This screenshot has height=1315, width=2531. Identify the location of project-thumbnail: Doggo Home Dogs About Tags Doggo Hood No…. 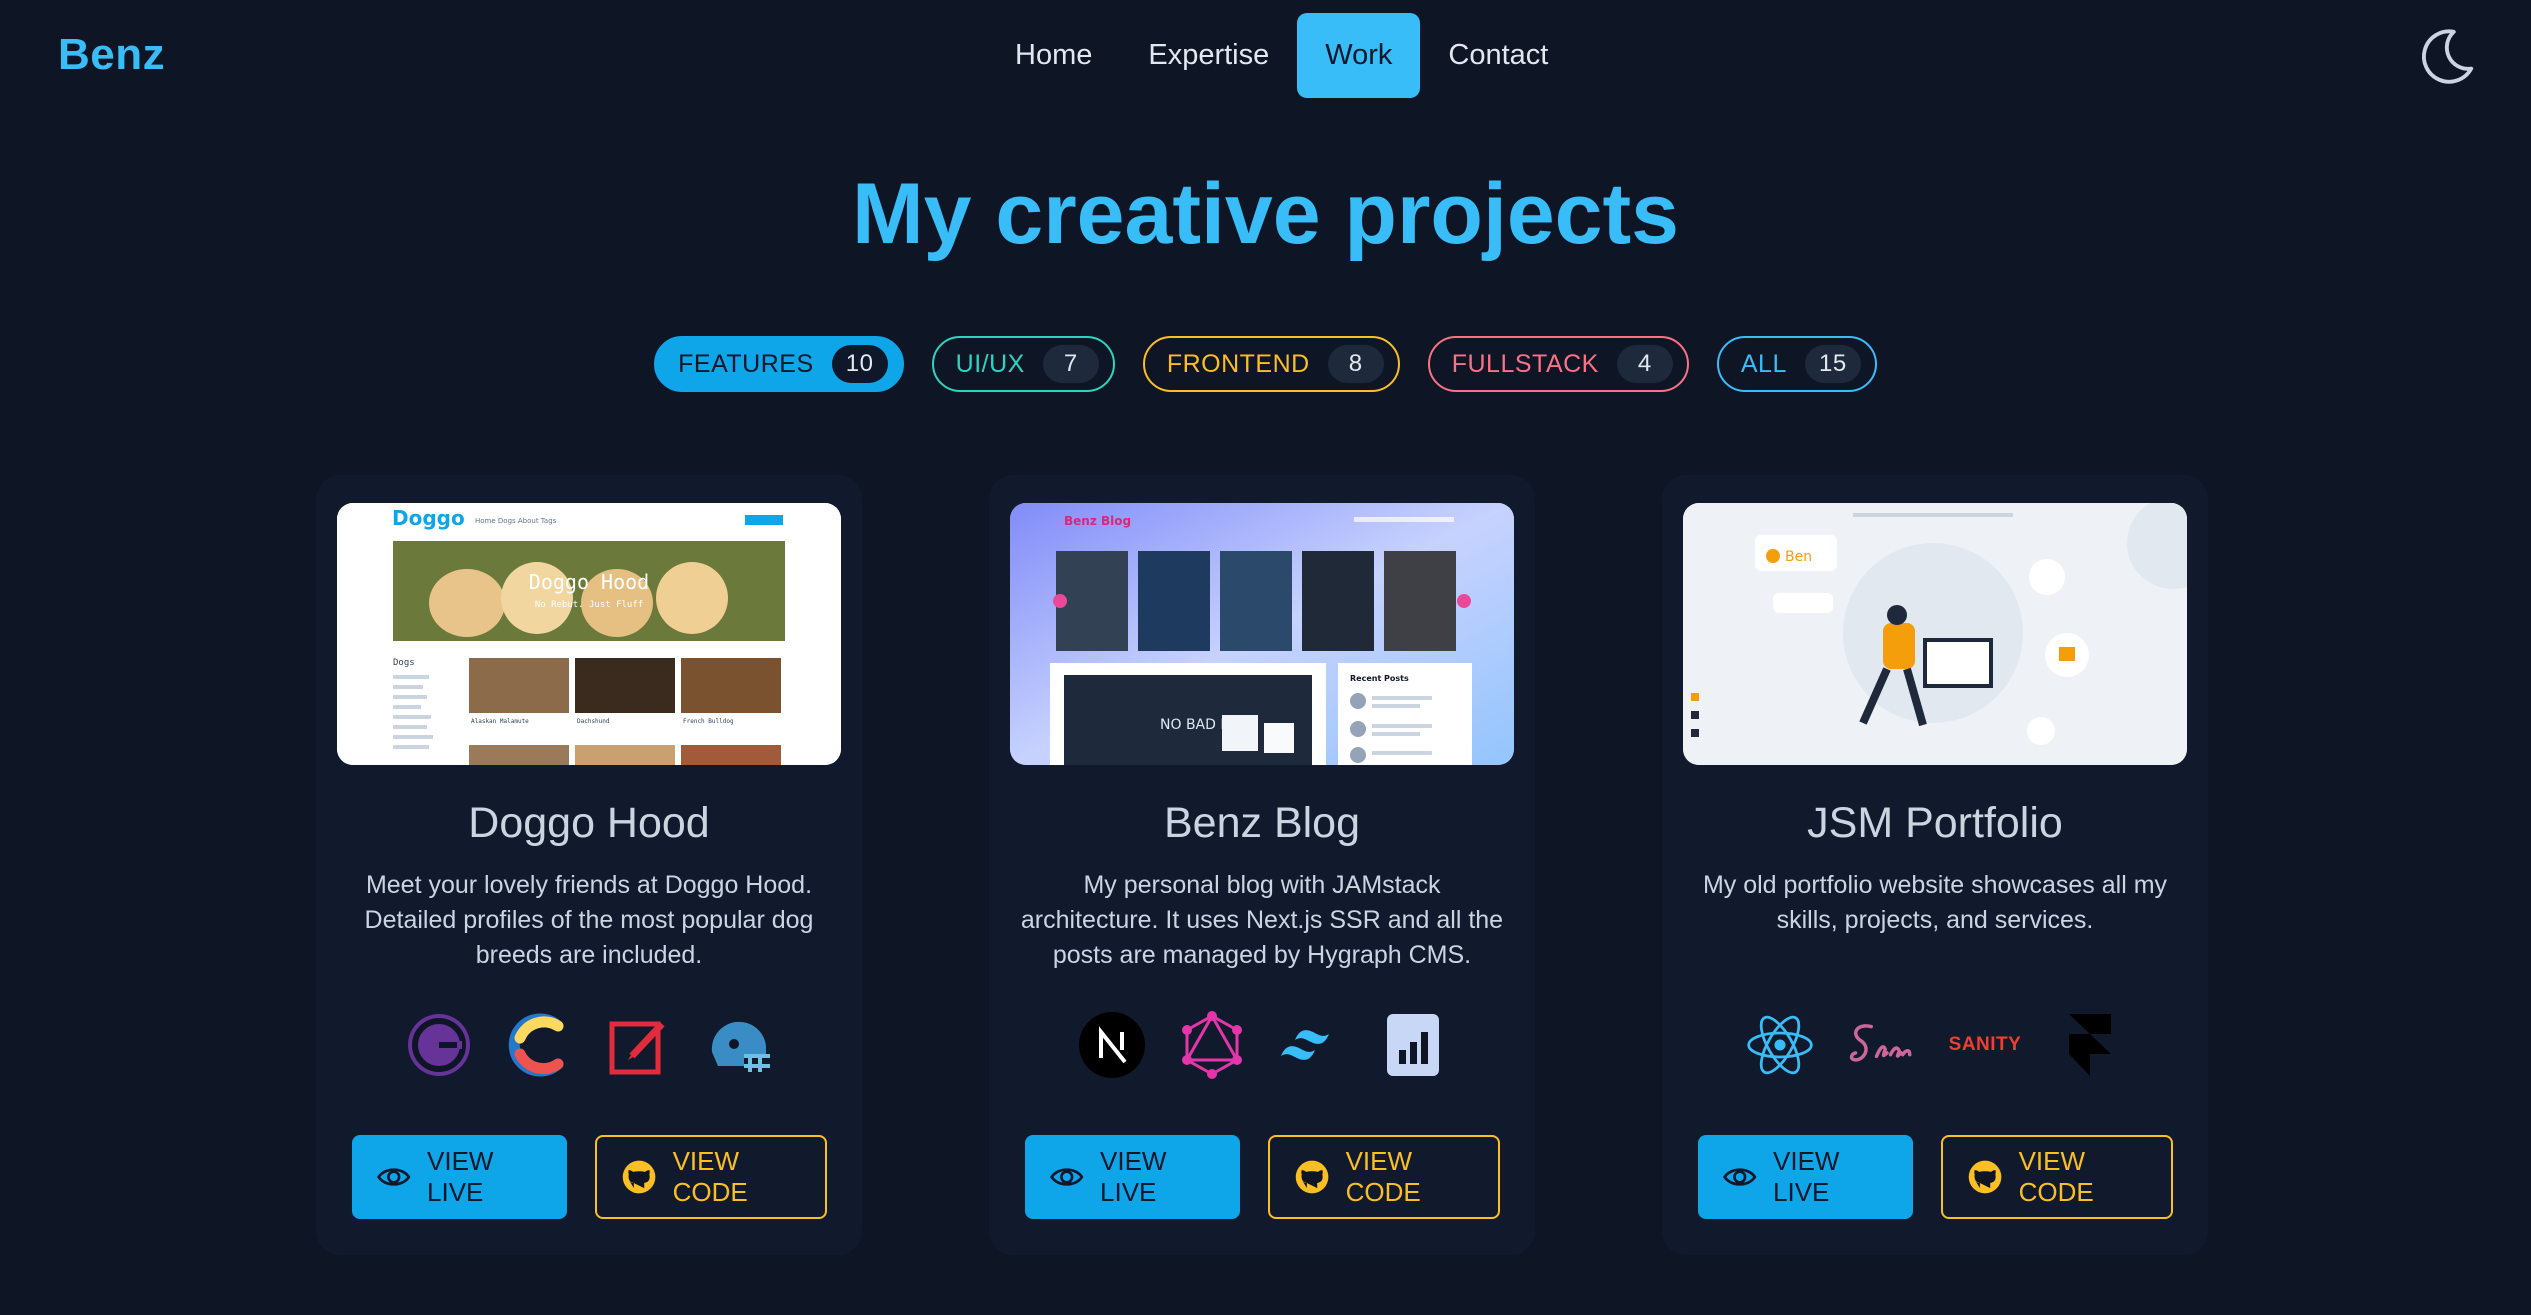
(589, 634).